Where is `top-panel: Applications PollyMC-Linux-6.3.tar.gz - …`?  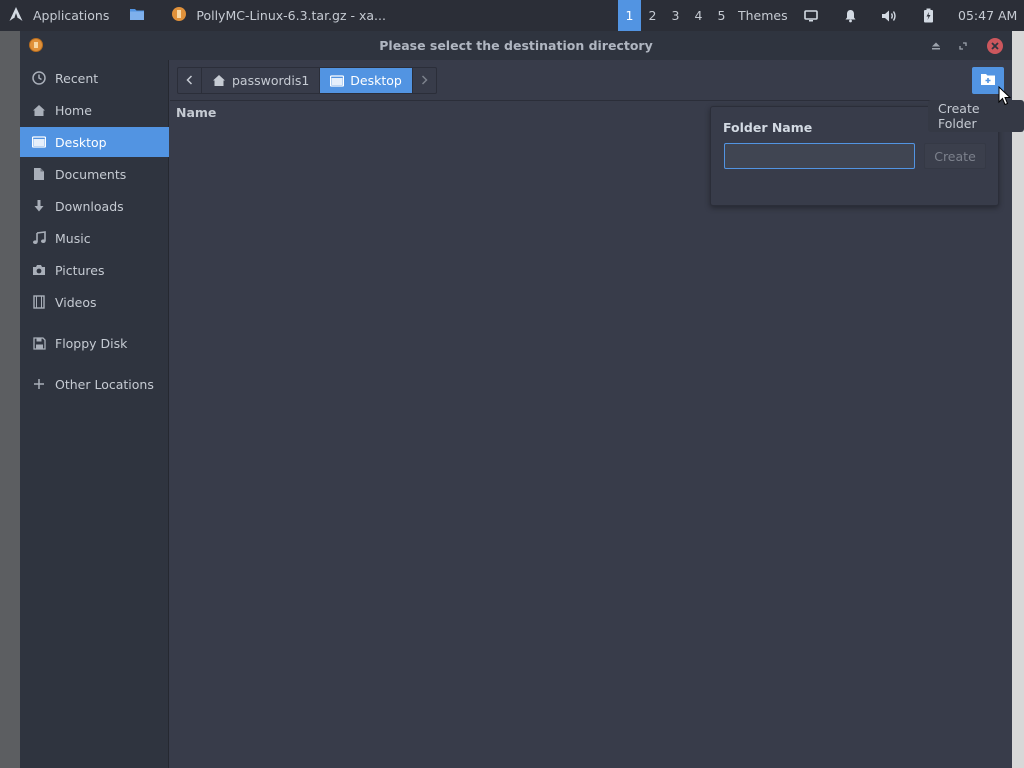
top-panel: Applications PollyMC-Linux-6.3.tar.gz - … is located at coordinates (512, 15).